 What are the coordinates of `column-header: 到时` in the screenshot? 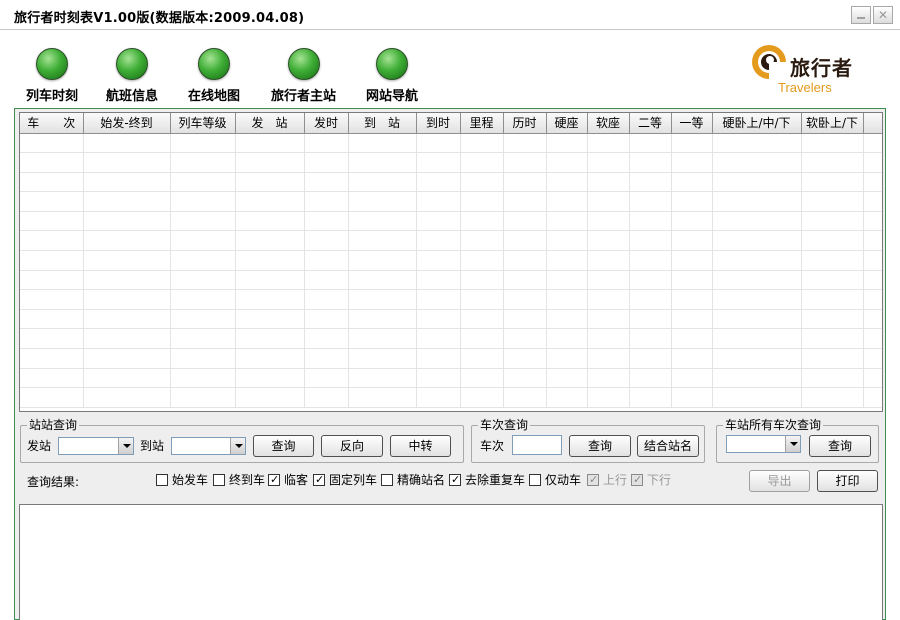 It's located at (438, 123).